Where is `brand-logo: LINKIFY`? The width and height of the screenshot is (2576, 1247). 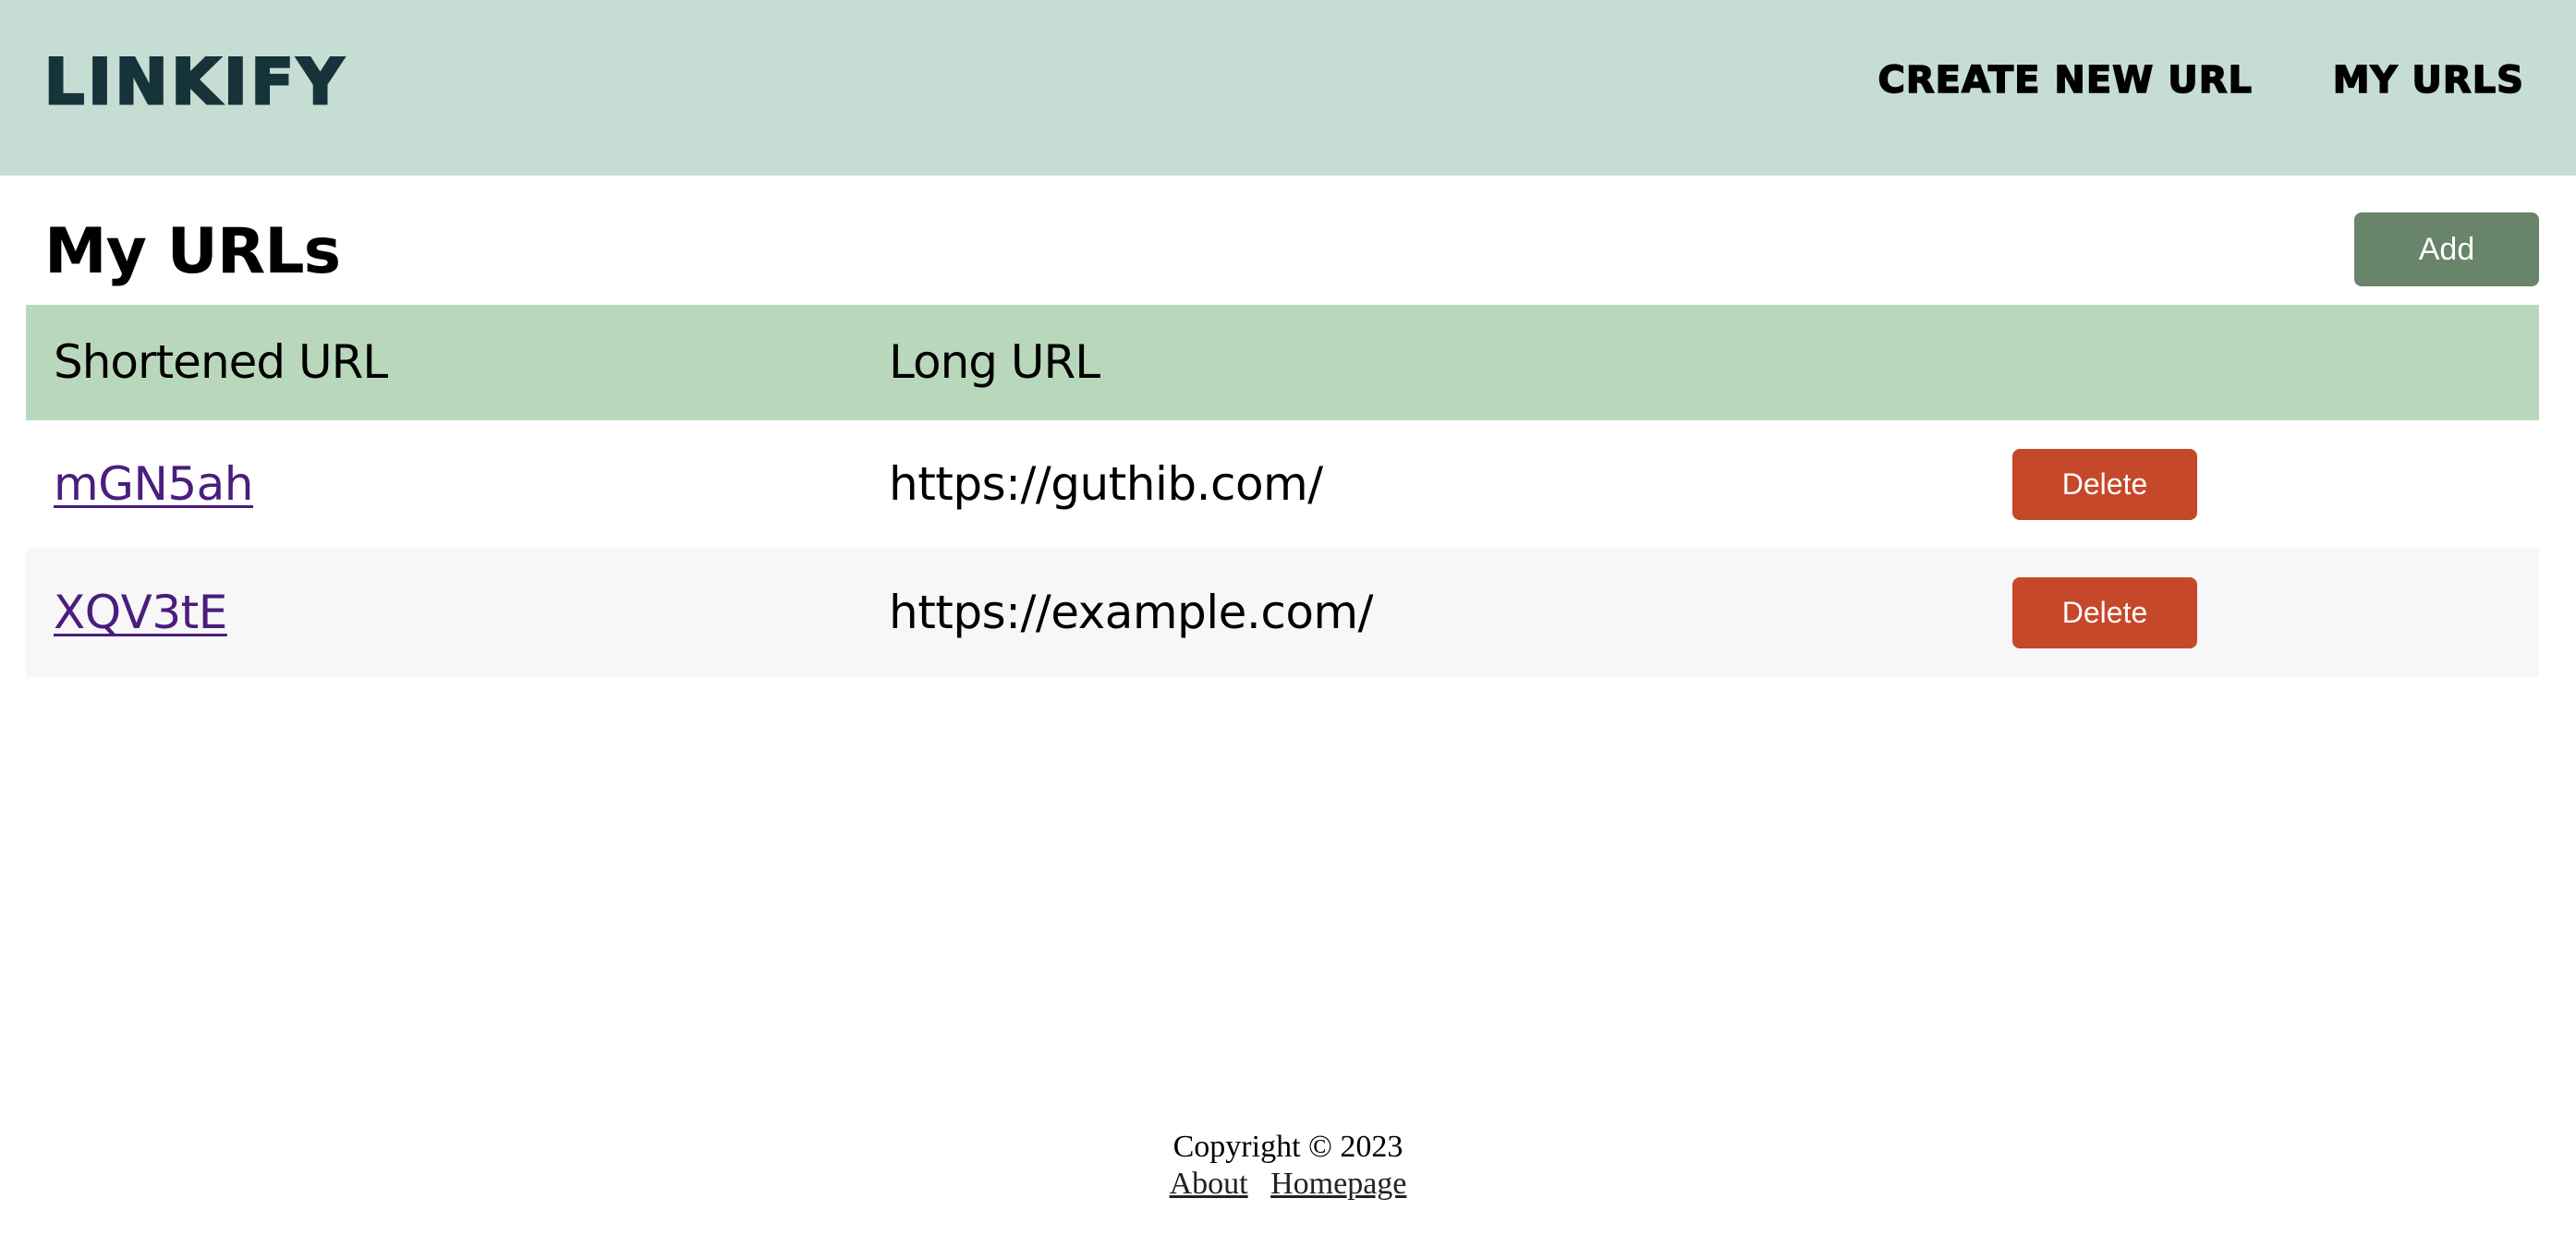 brand-logo: LINKIFY is located at coordinates (194, 83).